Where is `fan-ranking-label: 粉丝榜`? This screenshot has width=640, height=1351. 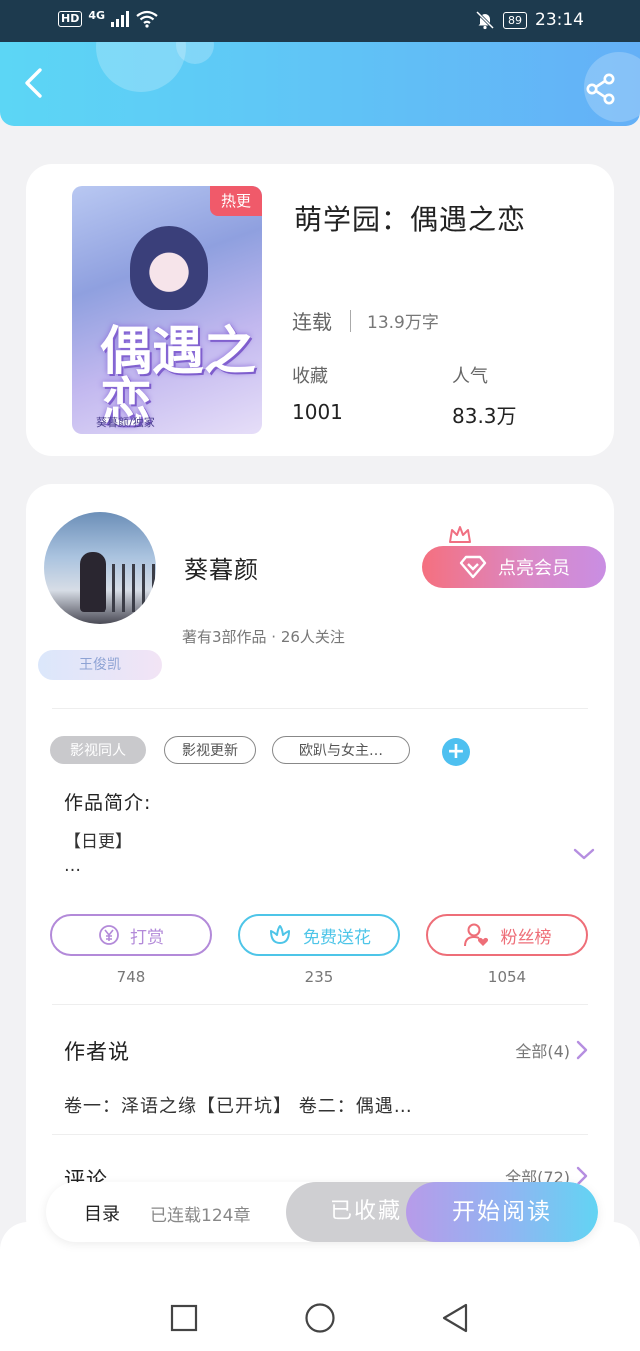 fan-ranking-label: 粉丝榜 is located at coordinates (526, 937).